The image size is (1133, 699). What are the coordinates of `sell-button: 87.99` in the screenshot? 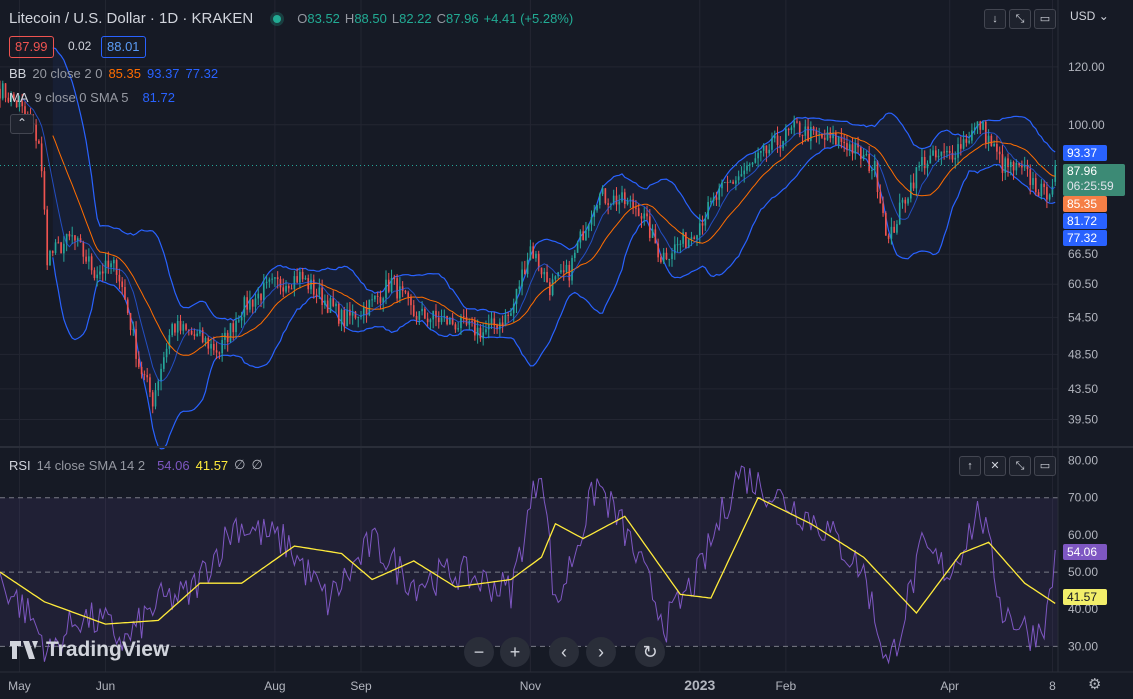 It's located at (31, 47).